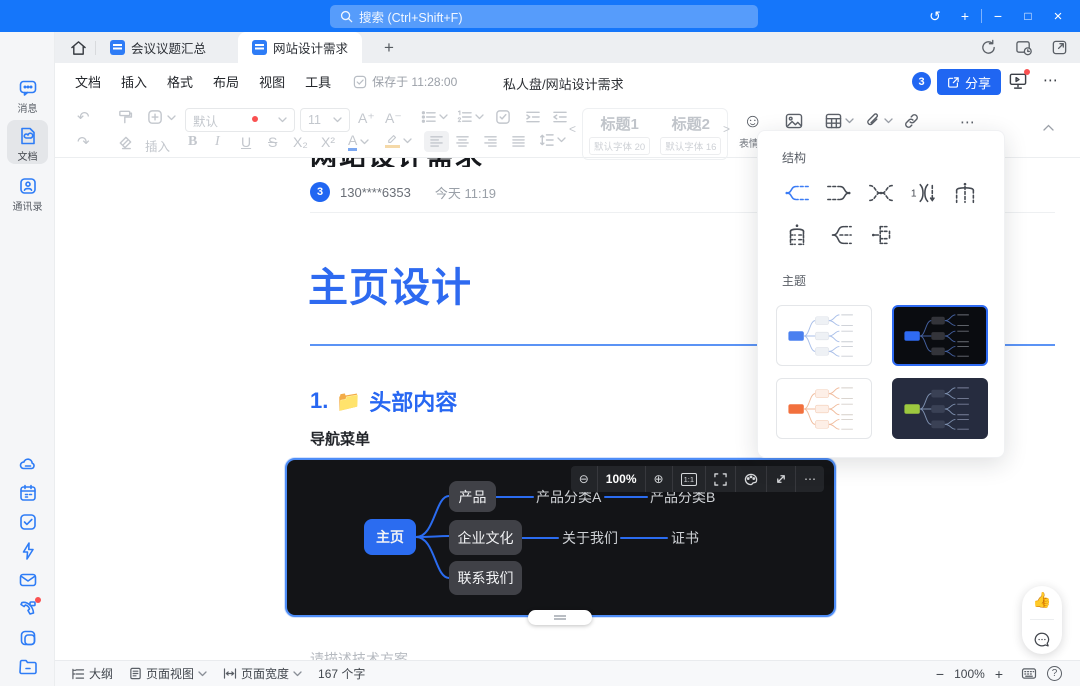 The image size is (1080, 686). What do you see at coordinates (192, 142) in the screenshot?
I see `bold-button: B` at bounding box center [192, 142].